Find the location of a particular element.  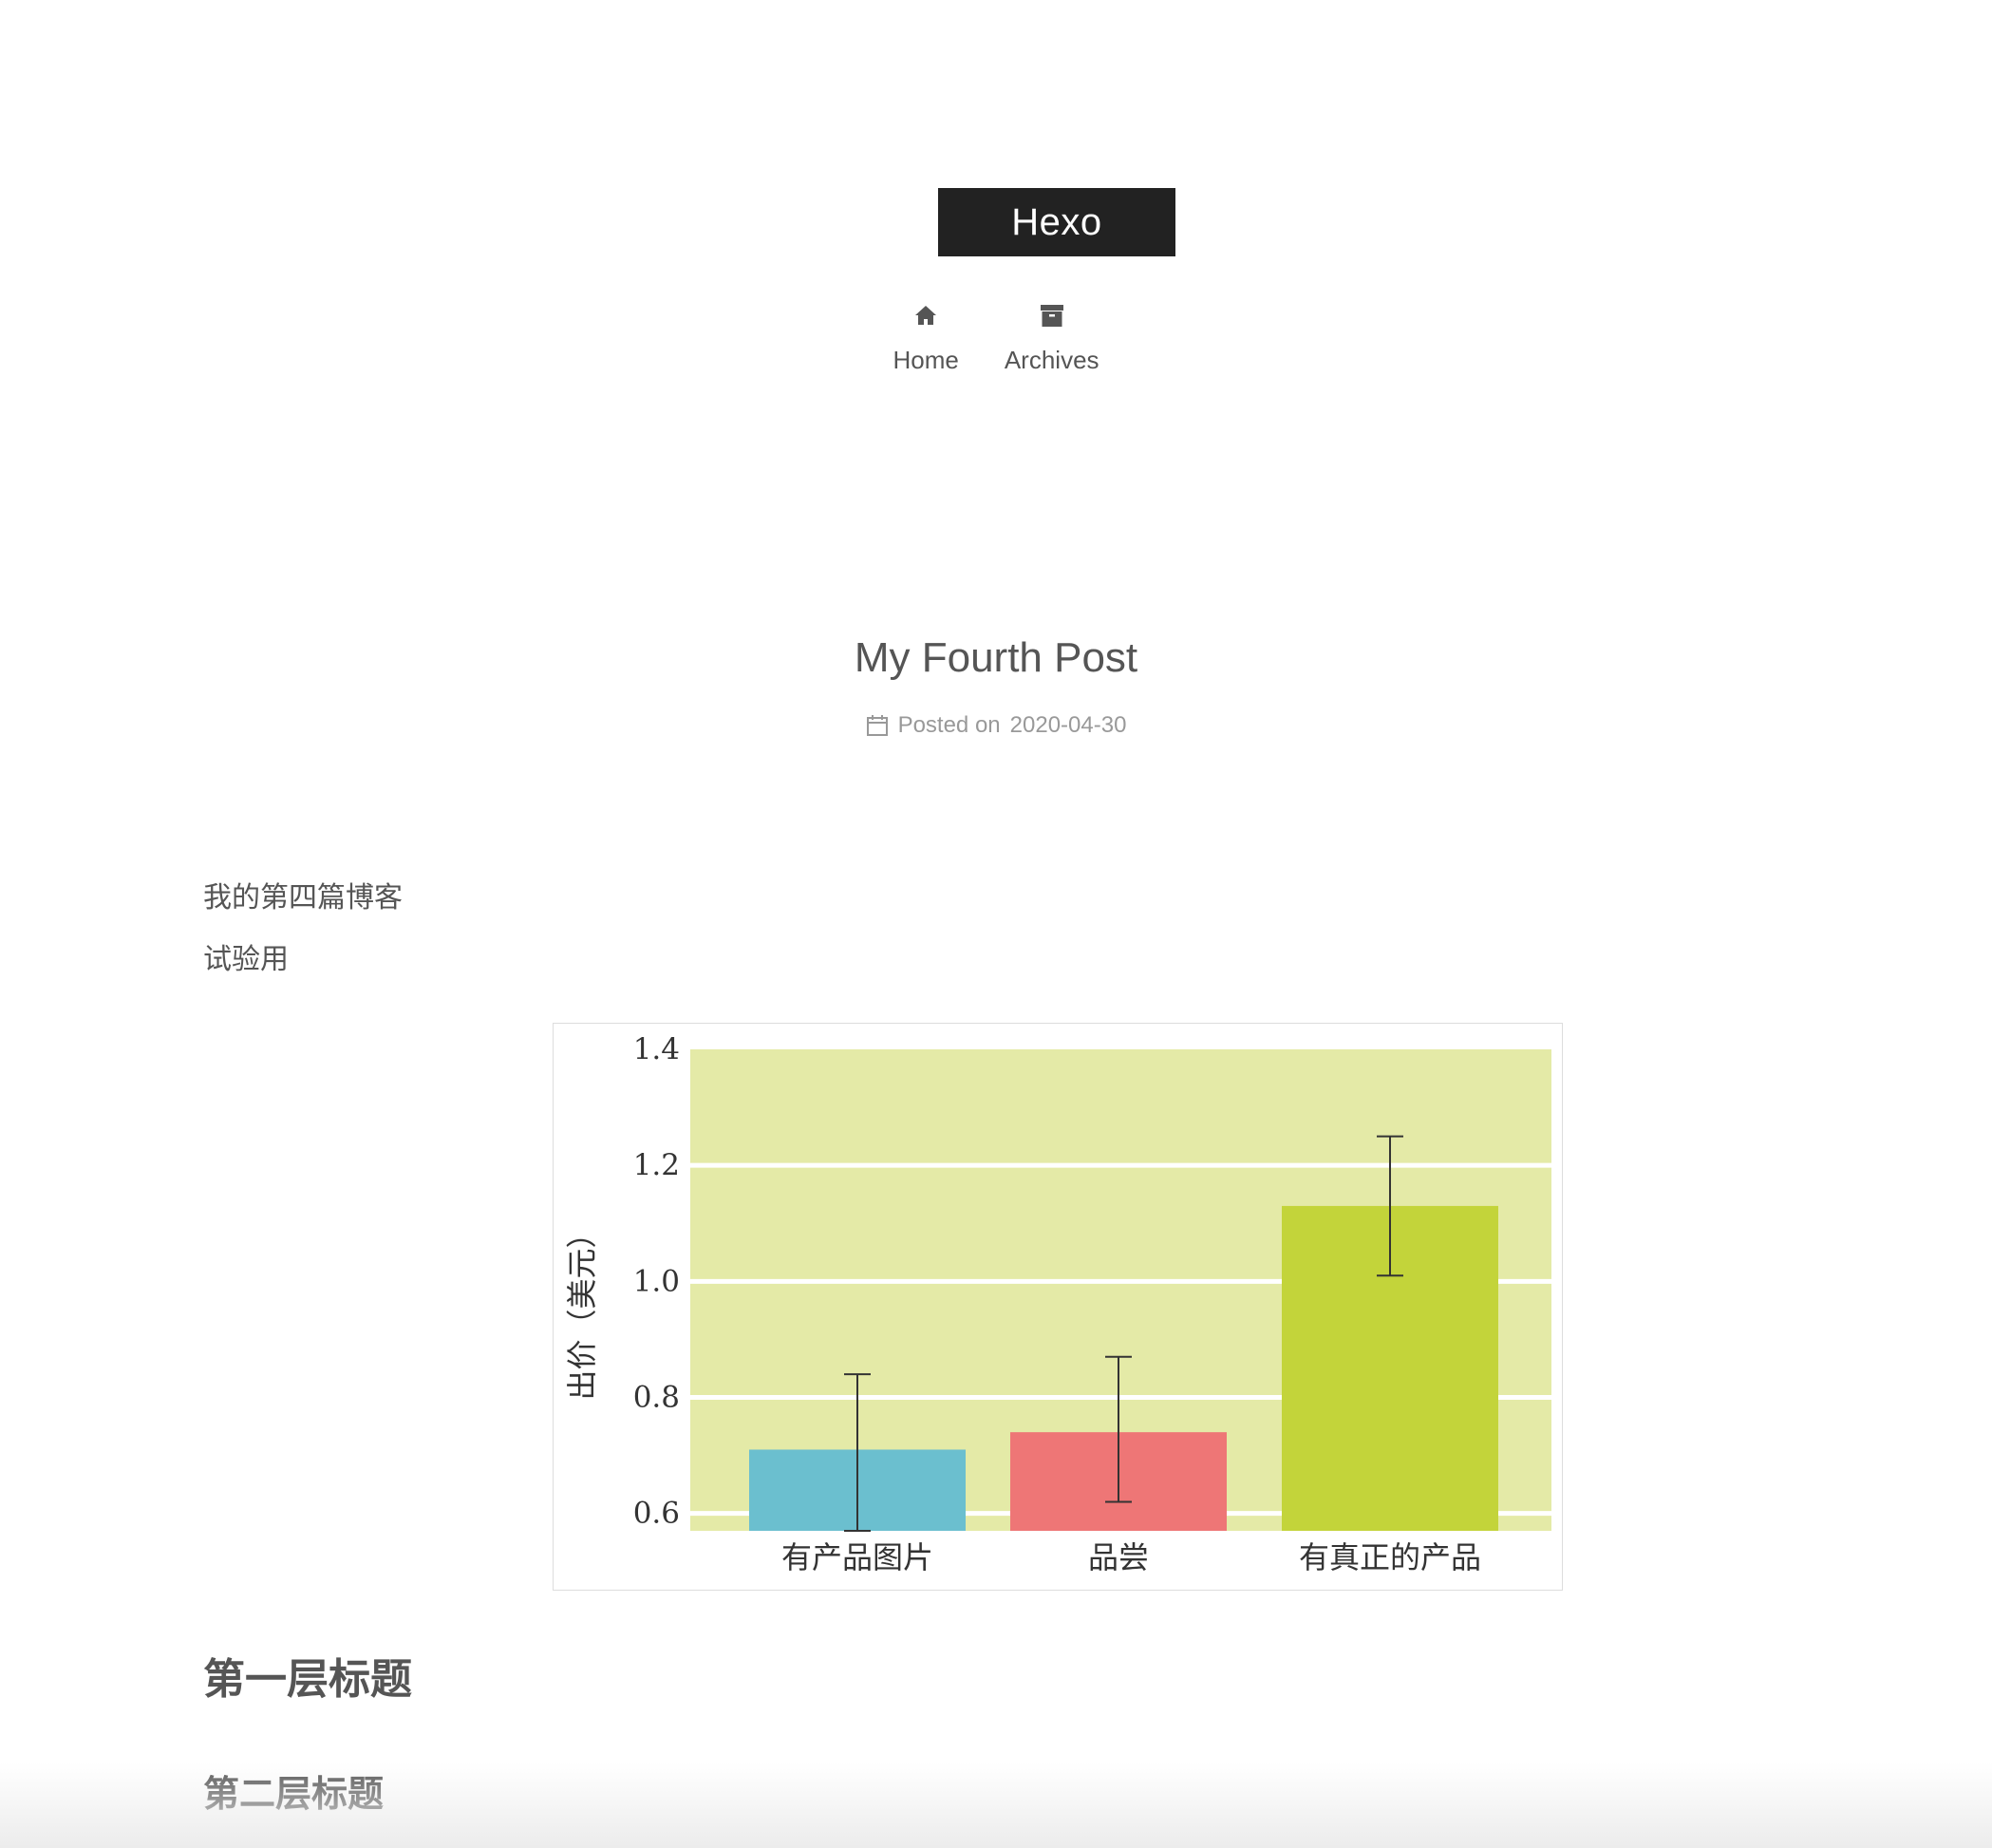

y-tick-label: 0.8 is located at coordinates (656, 1398).